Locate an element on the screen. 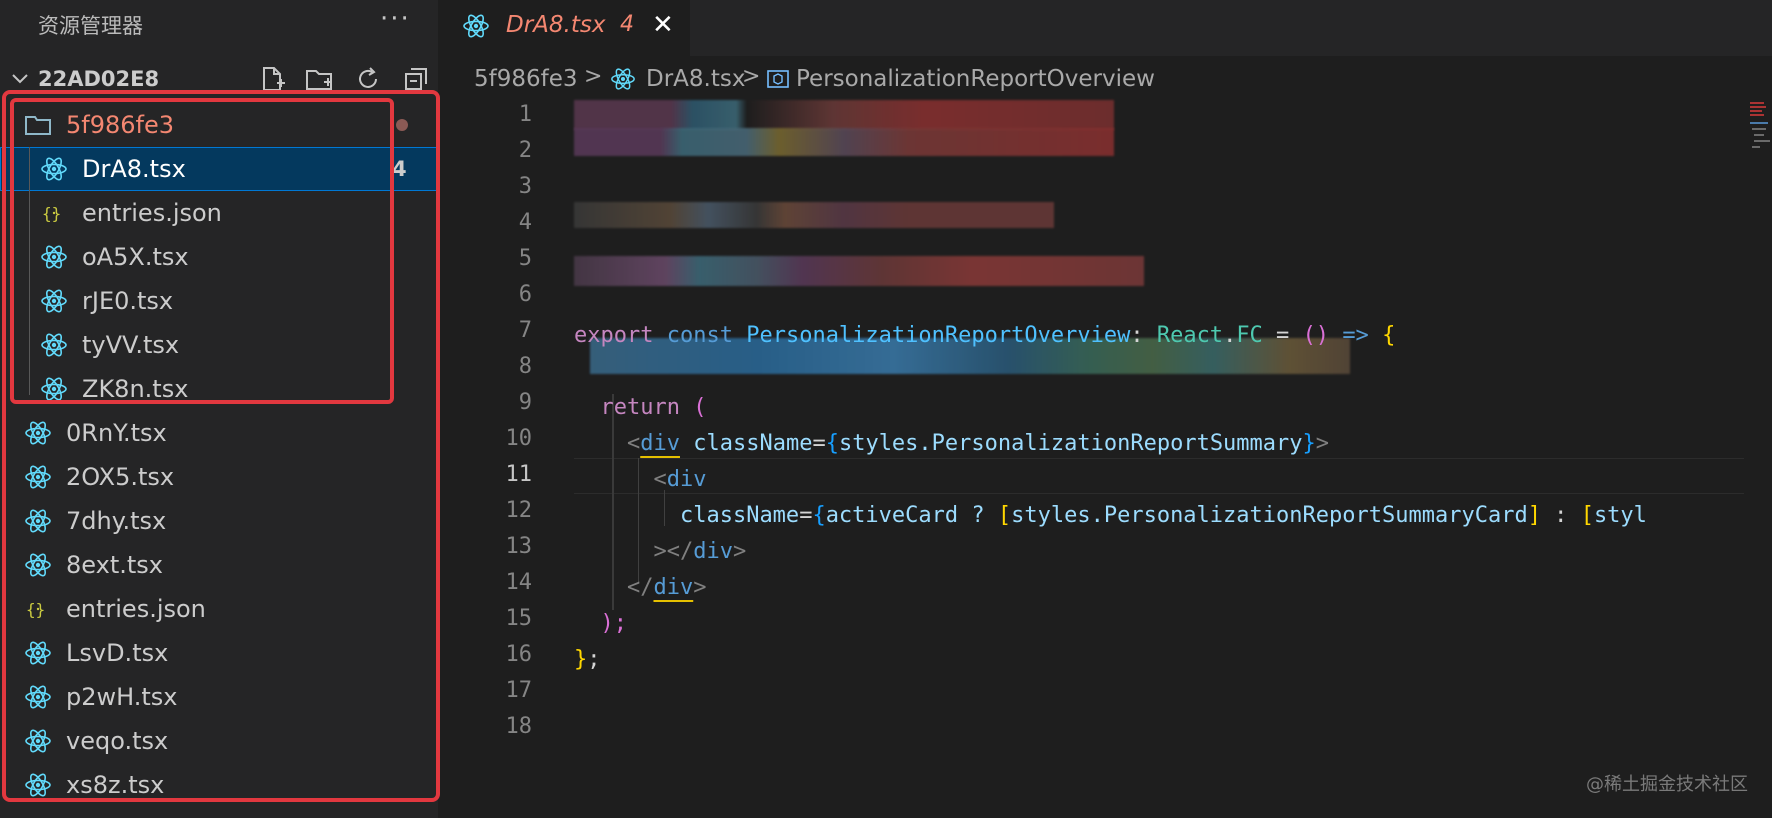  line-number: 16 is located at coordinates (519, 654).